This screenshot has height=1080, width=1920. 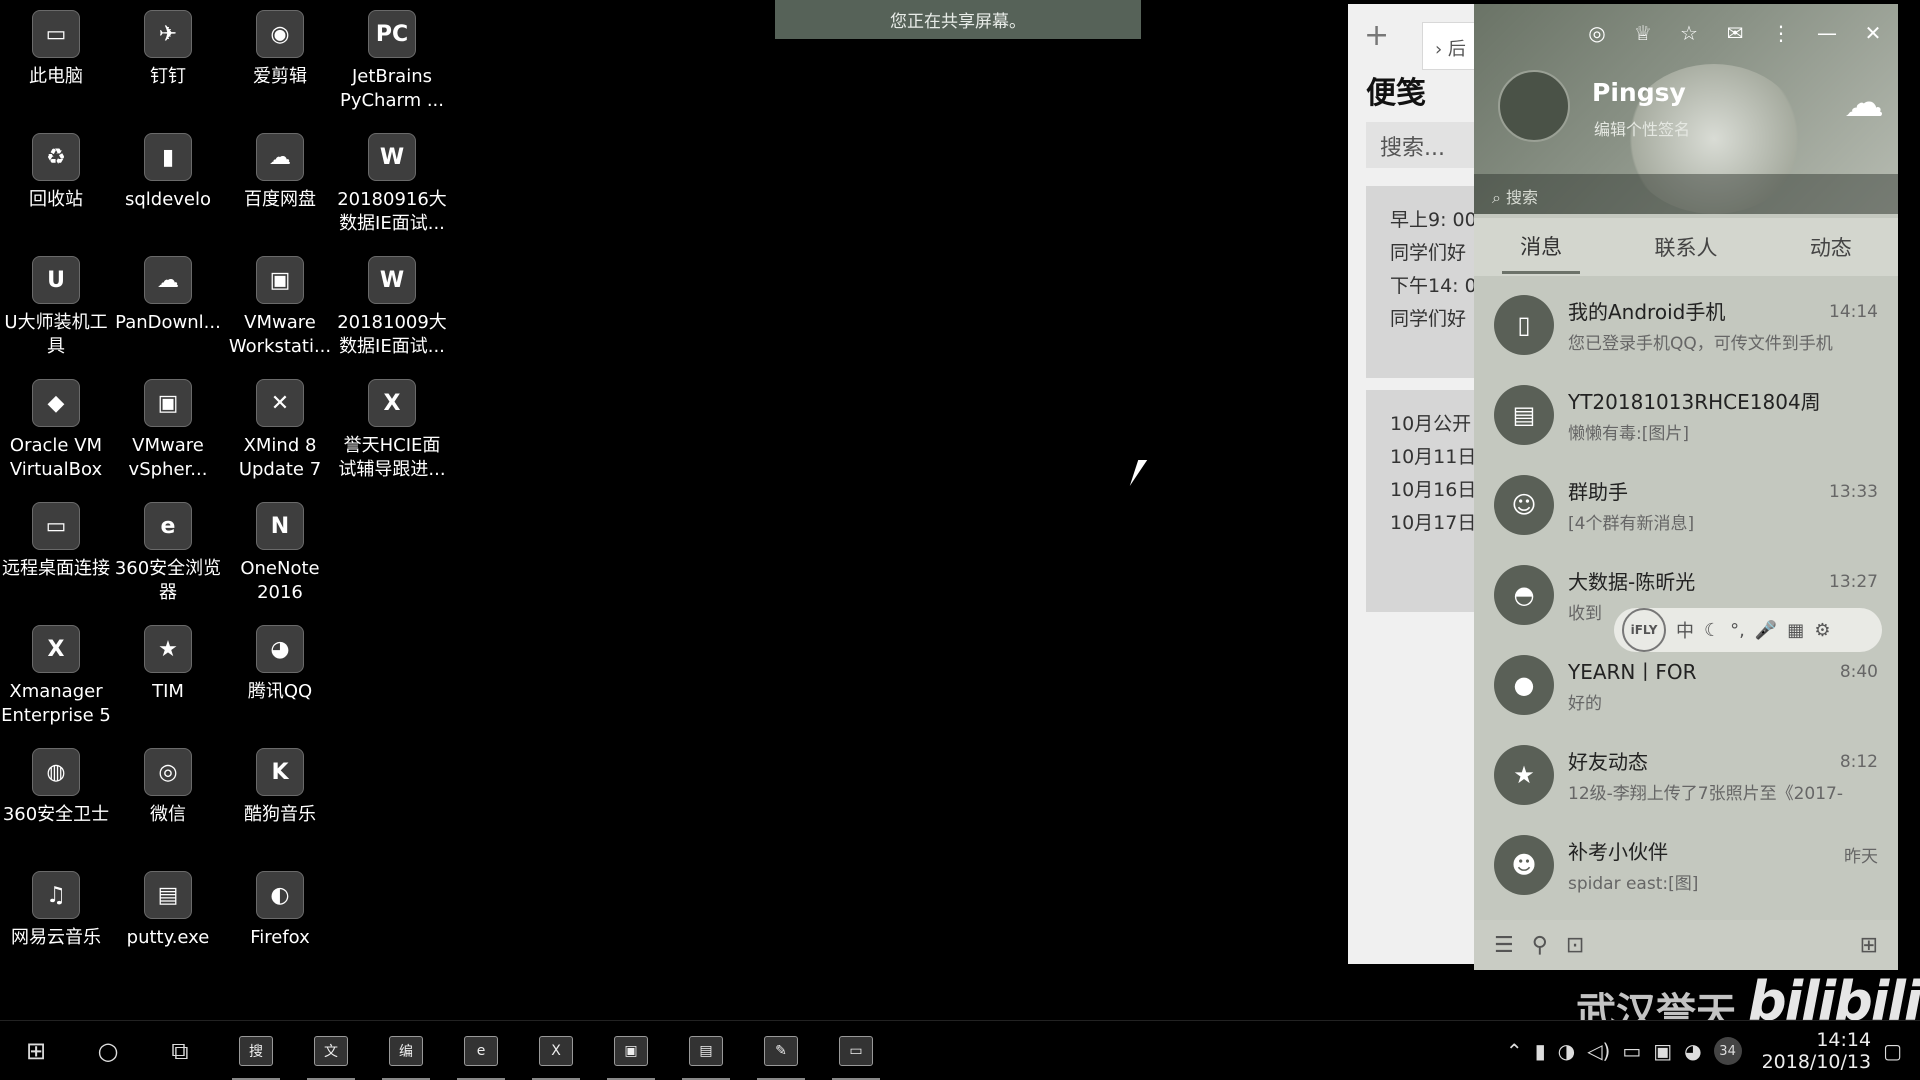 I want to click on ifly-tool: ☾, so click(x=1712, y=630).